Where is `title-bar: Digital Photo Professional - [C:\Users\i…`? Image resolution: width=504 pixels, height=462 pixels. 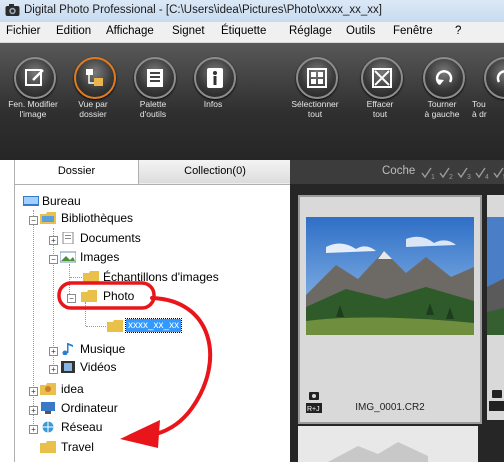
title-bar: Digital Photo Professional - [C:\Users\i… is located at coordinates (252, 11).